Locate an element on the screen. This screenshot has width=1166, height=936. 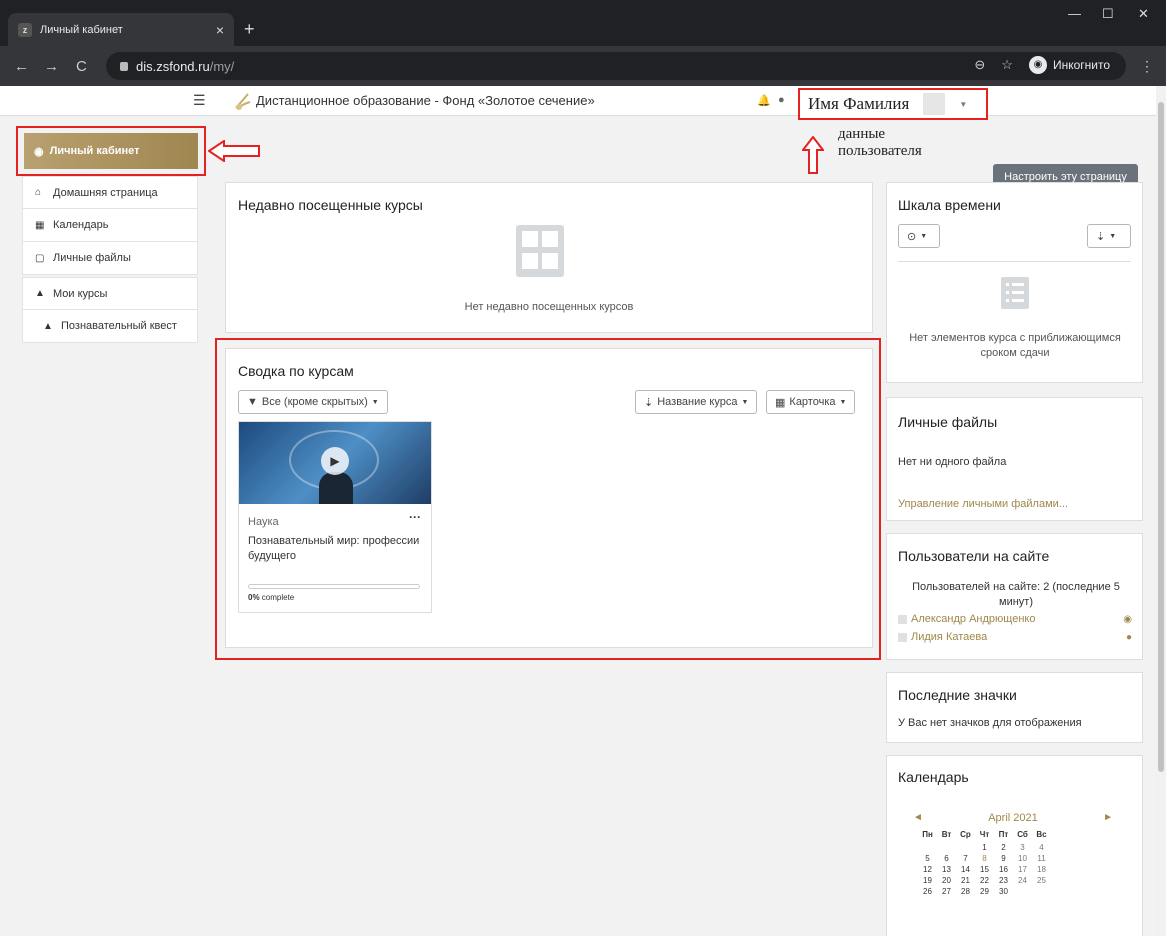
calendar-day: 16 is located at coordinates (1003, 869).